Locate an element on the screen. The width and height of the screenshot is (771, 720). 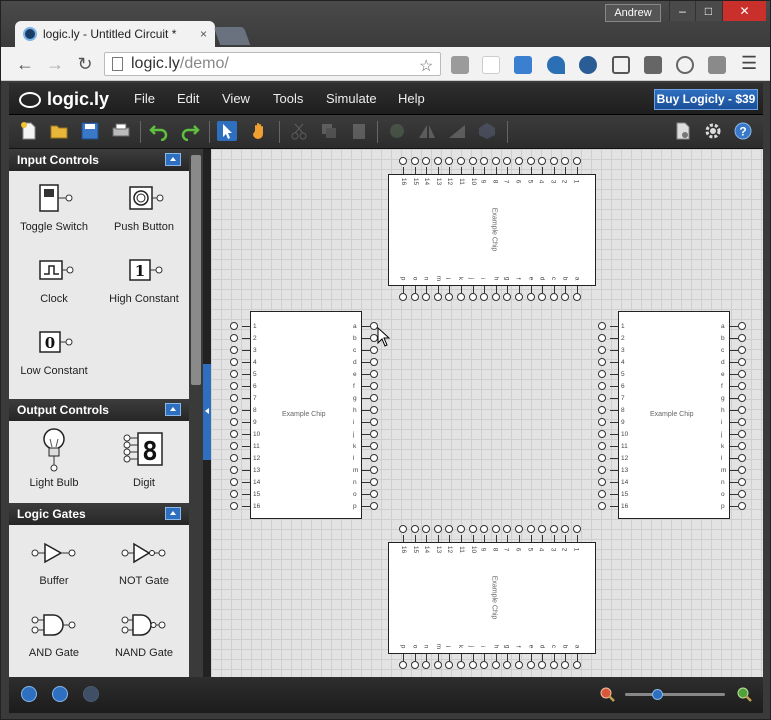
flip-vertical-icon is located at coordinates (457, 131).